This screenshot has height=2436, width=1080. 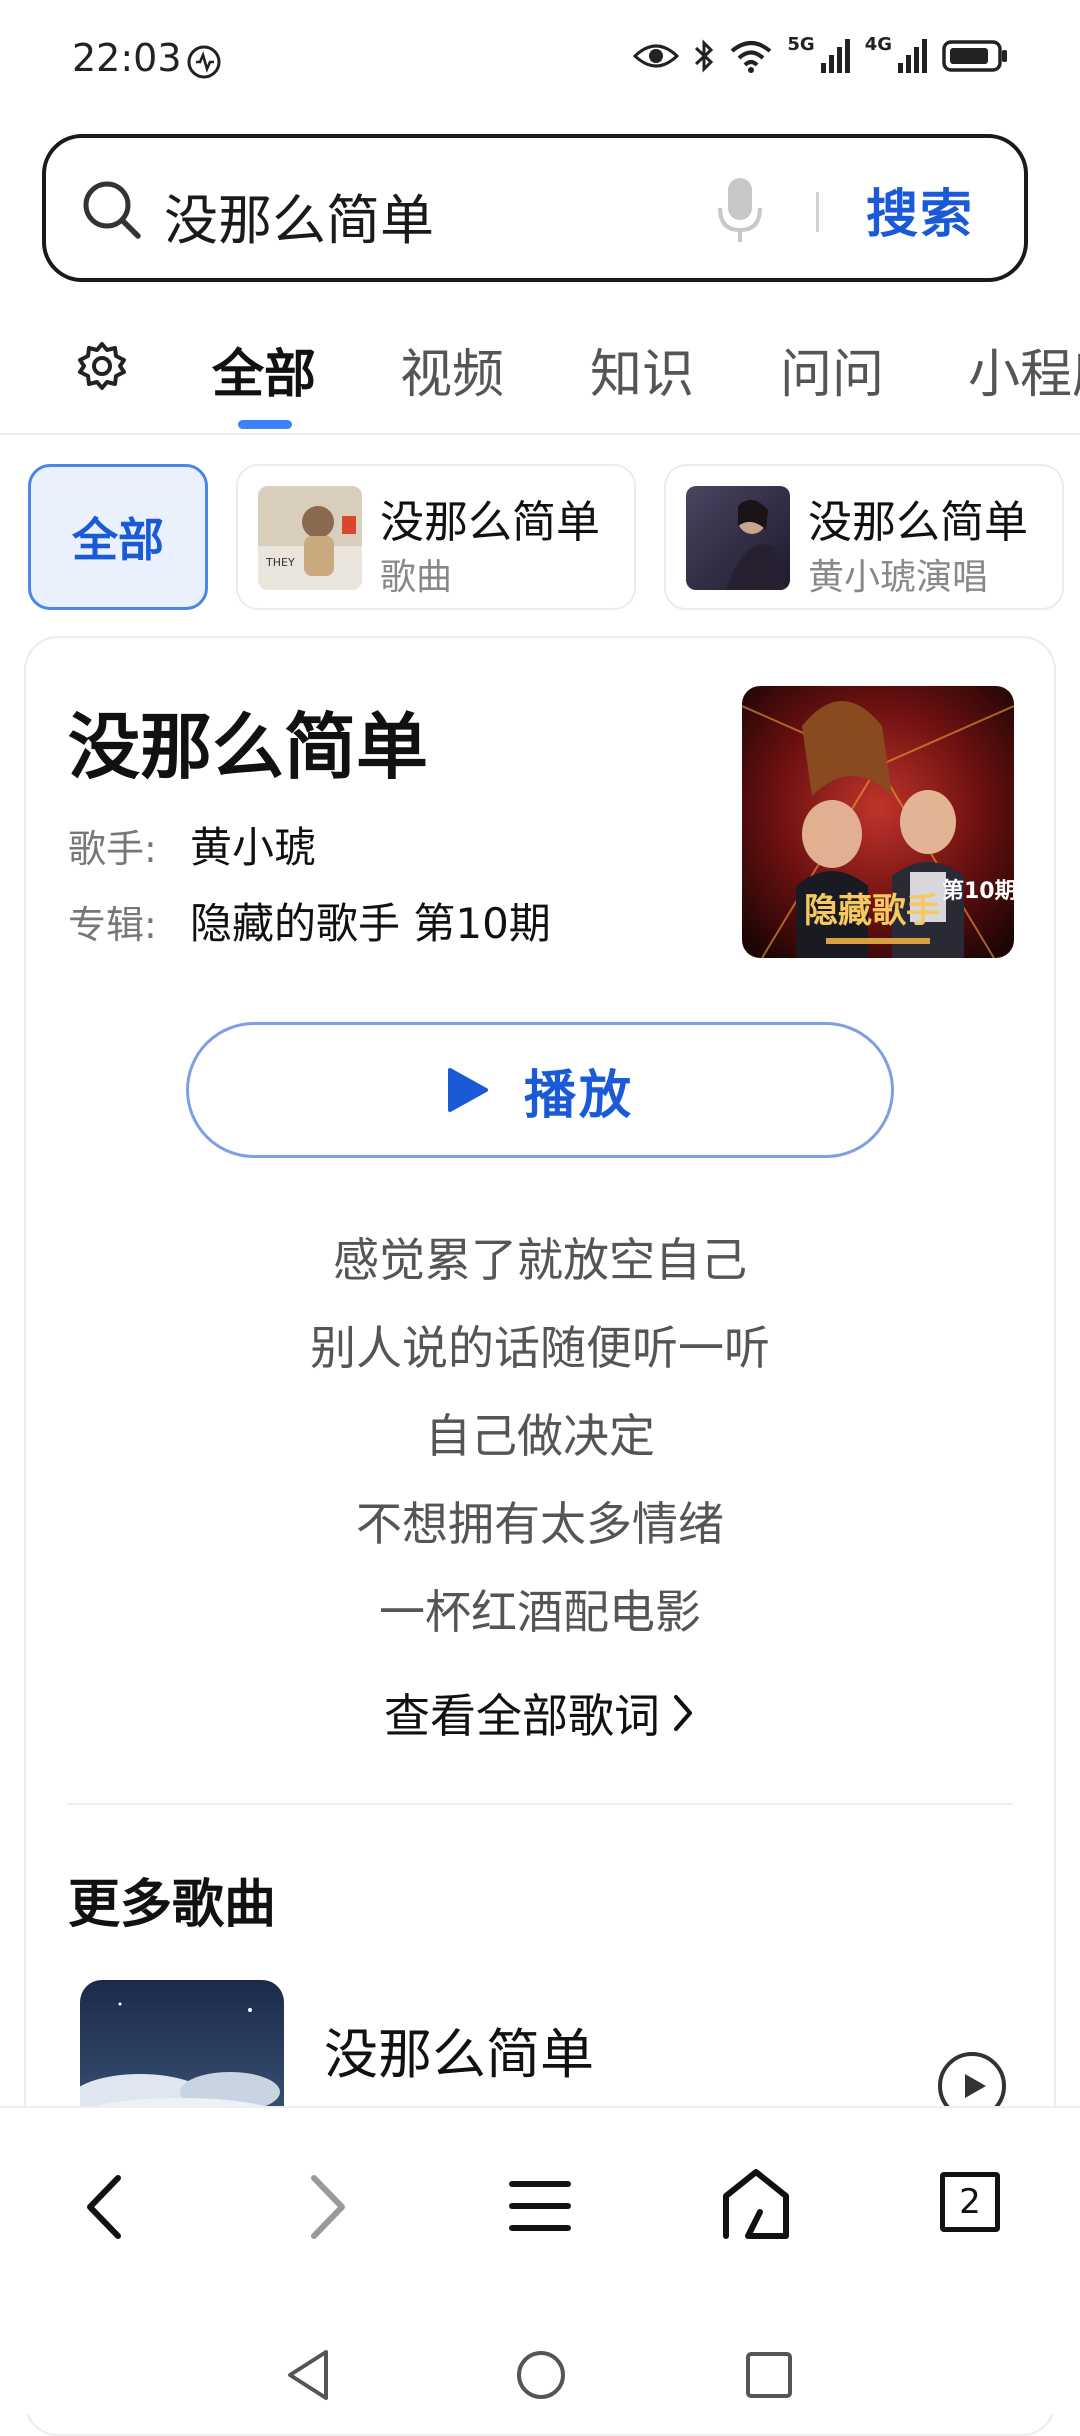 I want to click on bottom-navigation: 2, so click(x=540, y=2260).